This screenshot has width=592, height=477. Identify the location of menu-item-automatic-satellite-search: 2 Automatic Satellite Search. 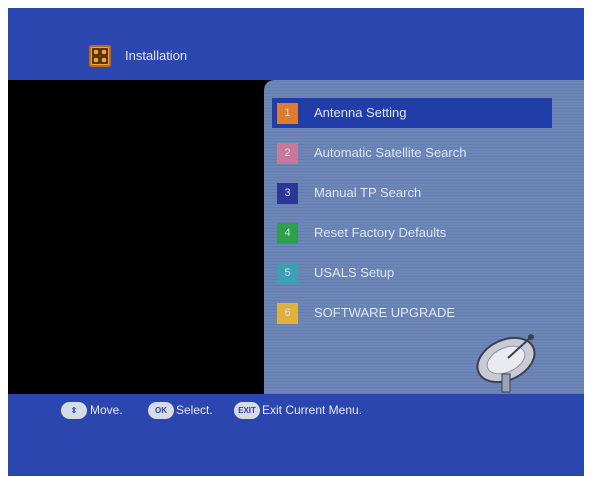
(432, 153).